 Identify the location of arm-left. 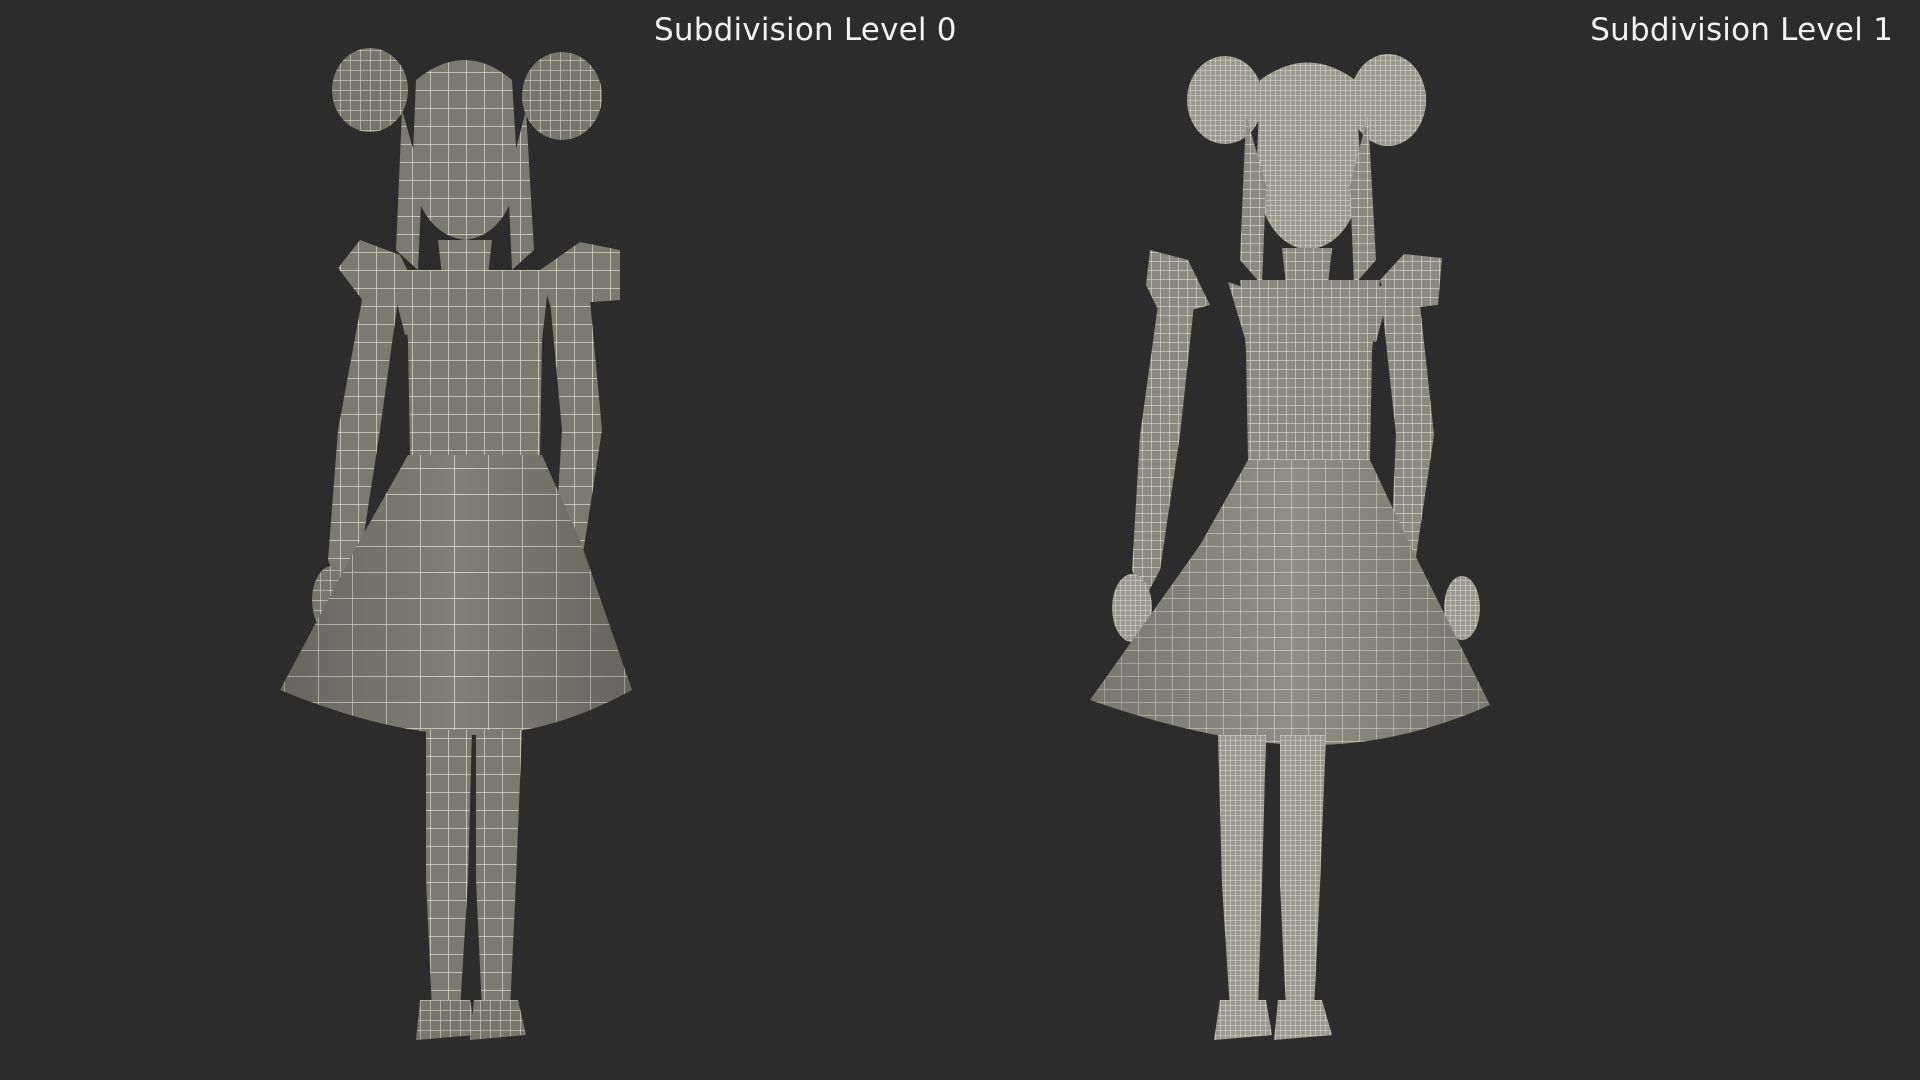
(1163, 452).